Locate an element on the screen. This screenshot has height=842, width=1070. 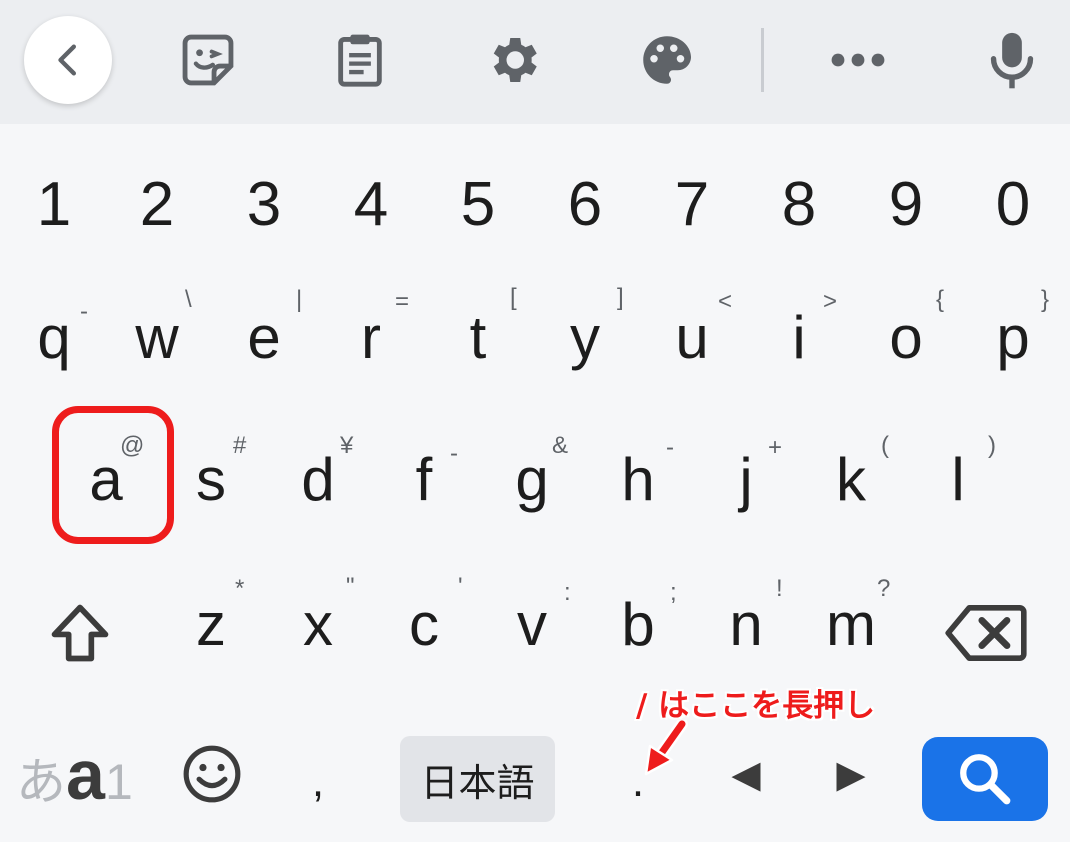
key-u: u < is located at coordinates (692, 338).